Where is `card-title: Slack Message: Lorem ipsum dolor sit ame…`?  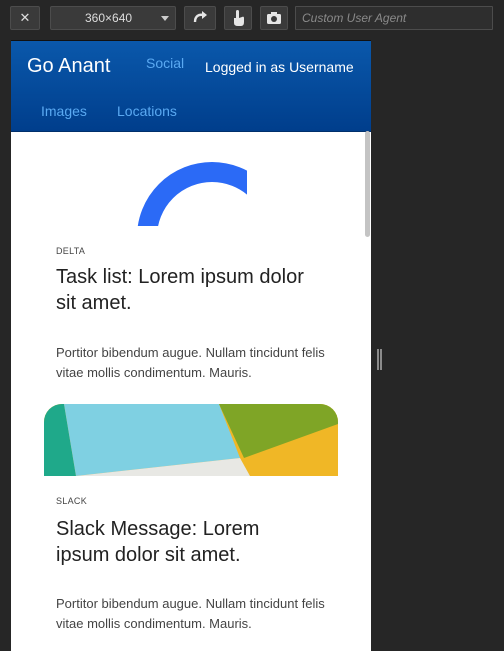 card-title: Slack Message: Lorem ipsum dolor sit ame… is located at coordinates (186, 542).